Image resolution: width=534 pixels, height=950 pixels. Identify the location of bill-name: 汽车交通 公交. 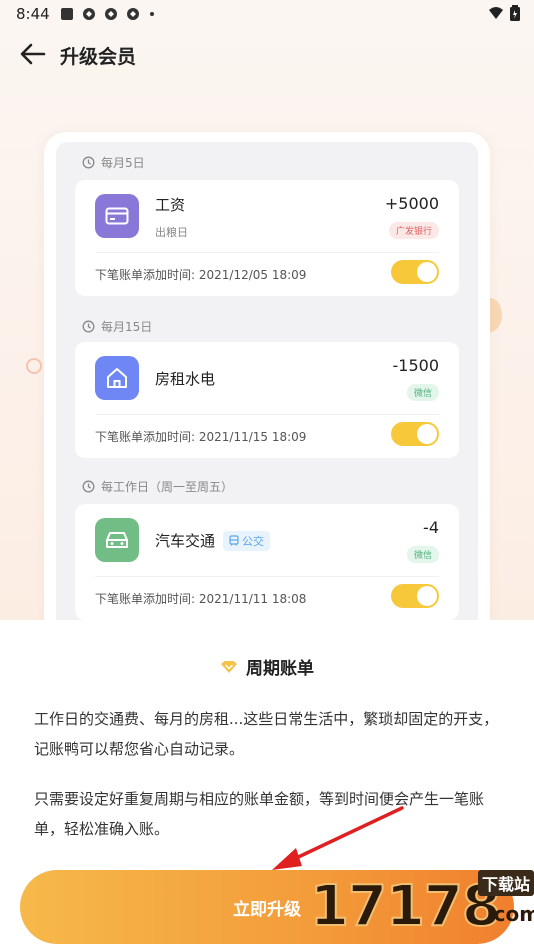
(213, 540).